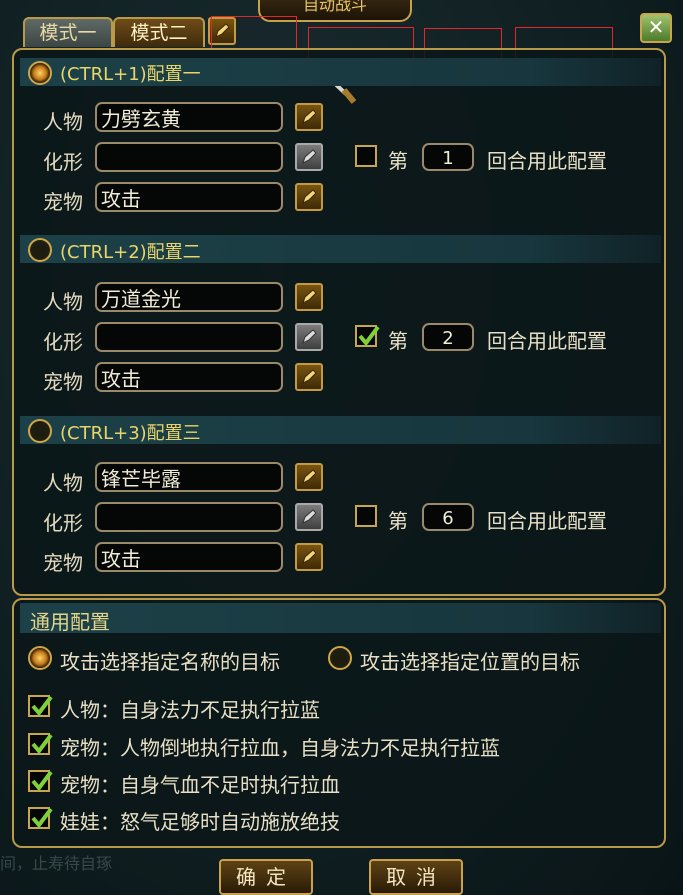 The height and width of the screenshot is (895, 683). I want to click on general-config-title: 通用配置, so click(70, 622).